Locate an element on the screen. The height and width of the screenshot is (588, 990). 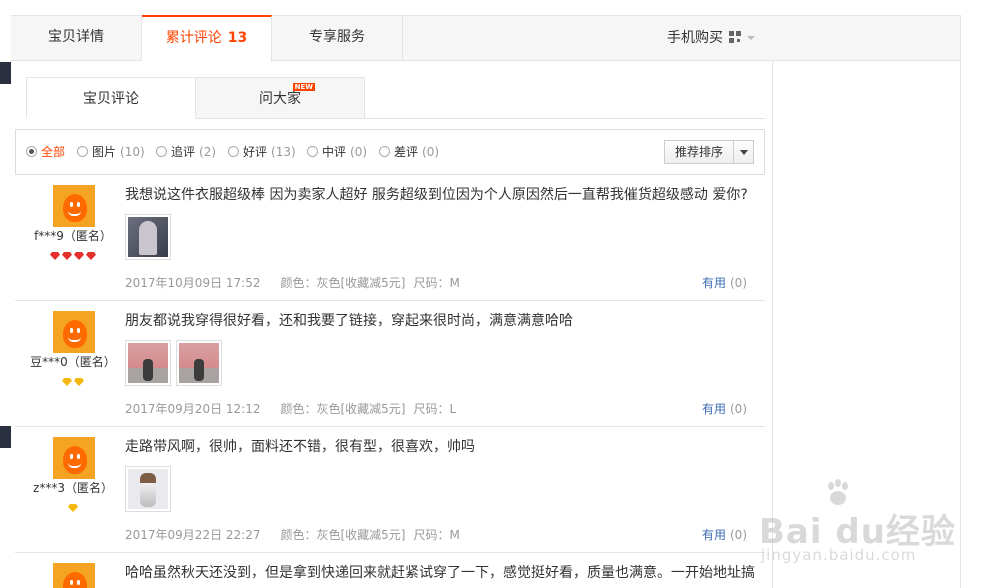
review-date: 2017年09月22日 22:27 is located at coordinates (193, 535).